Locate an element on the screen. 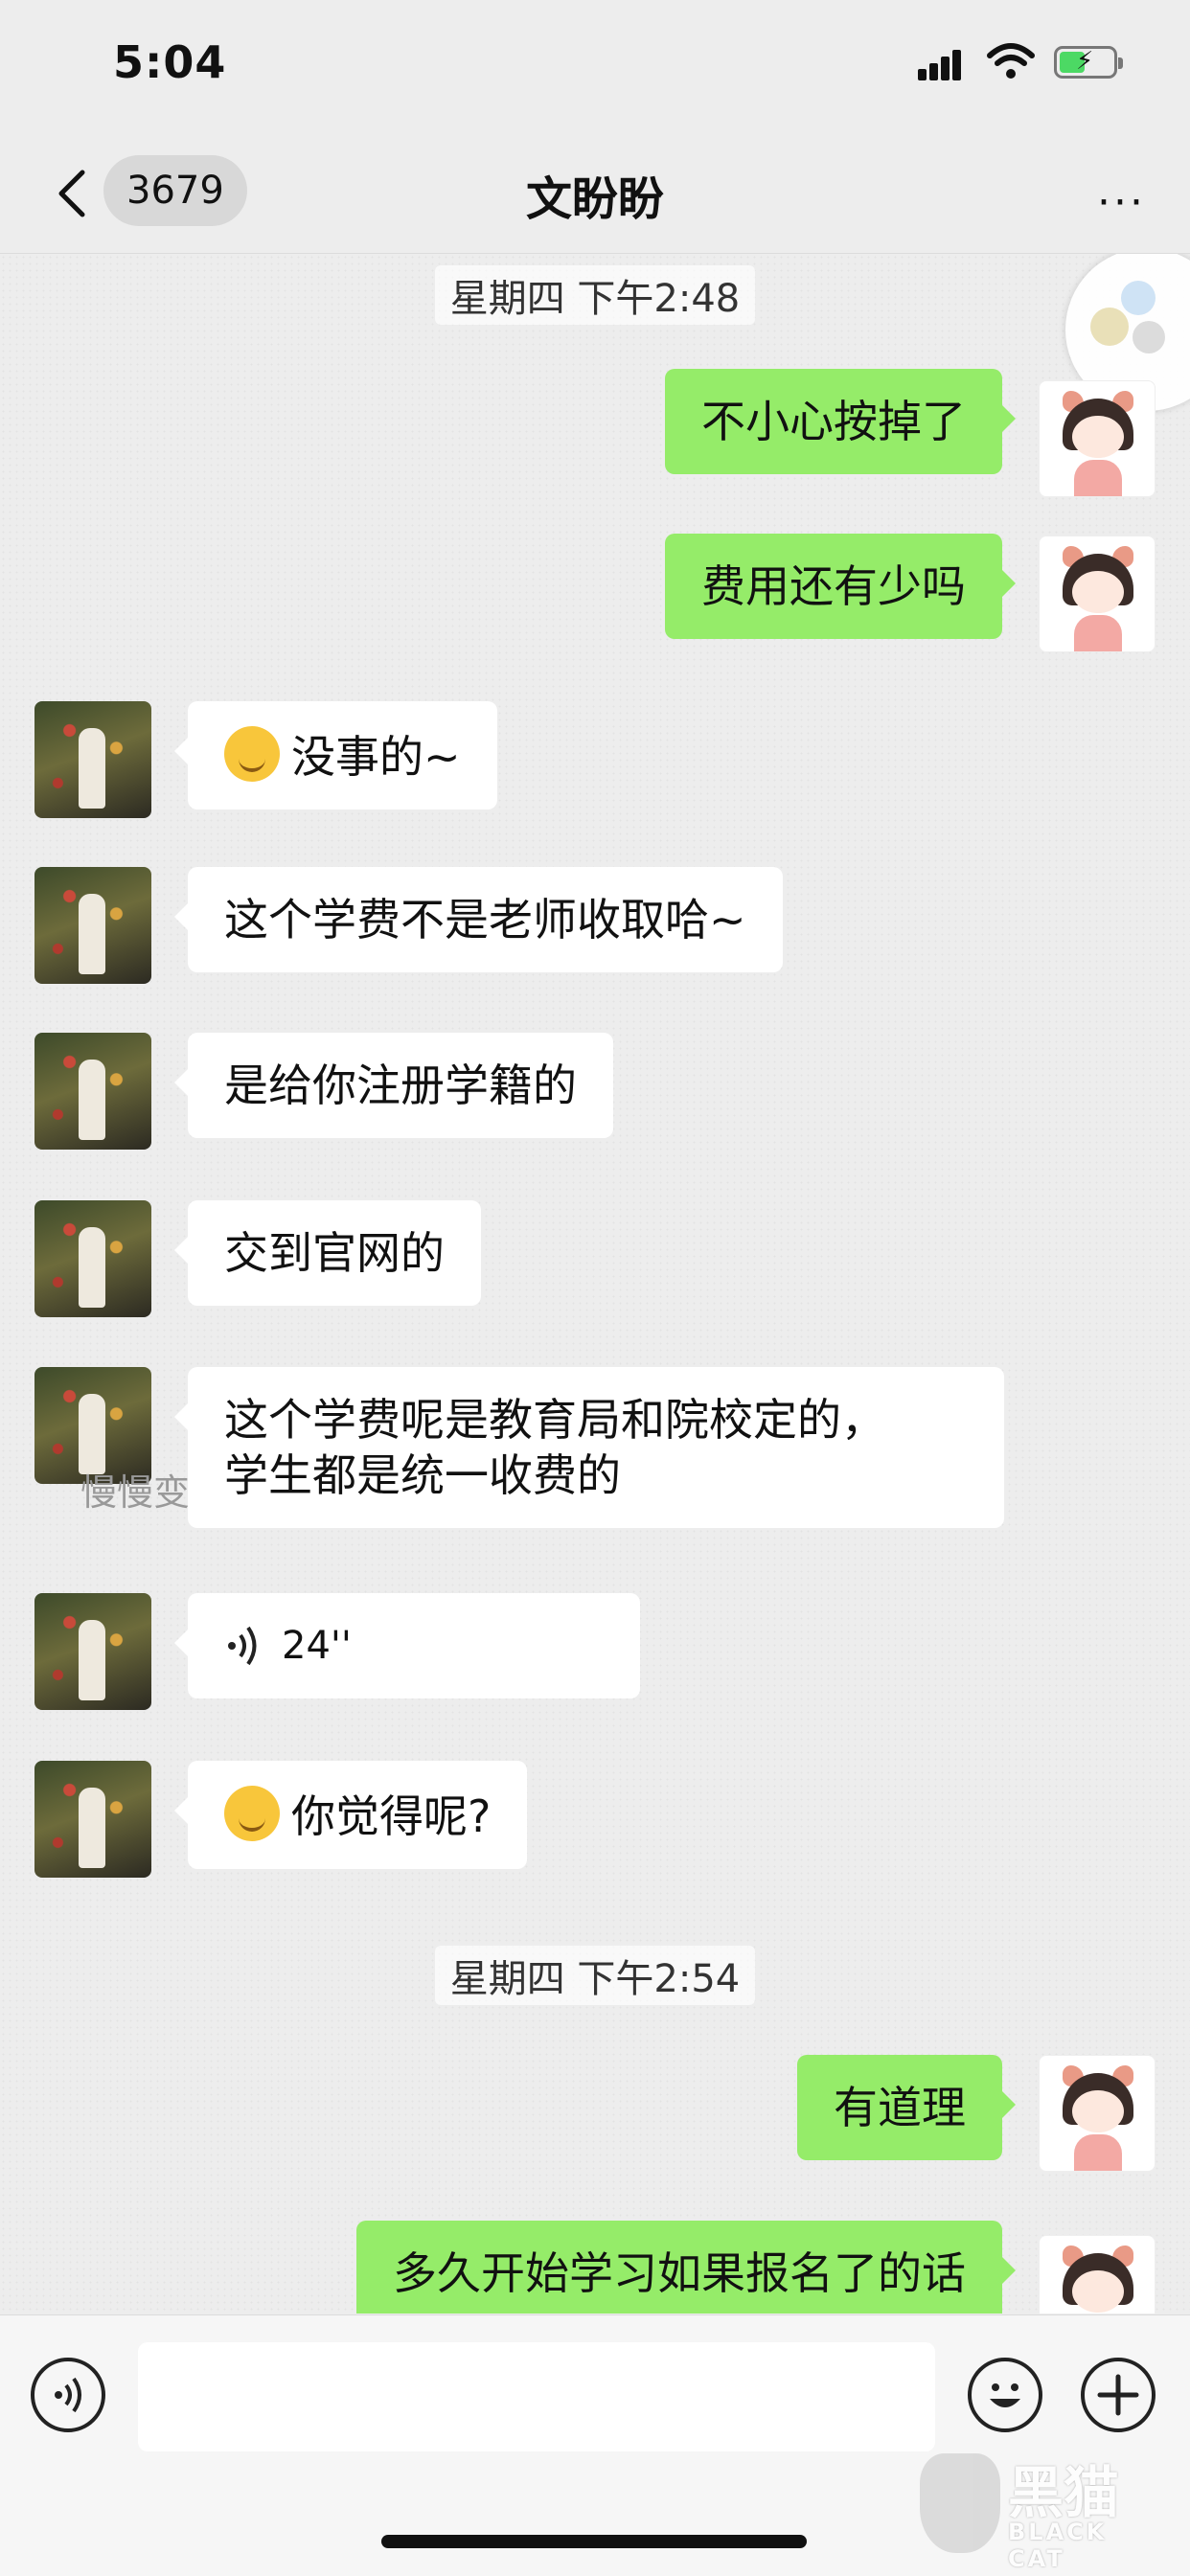  plus-icon is located at coordinates (1119, 2395).